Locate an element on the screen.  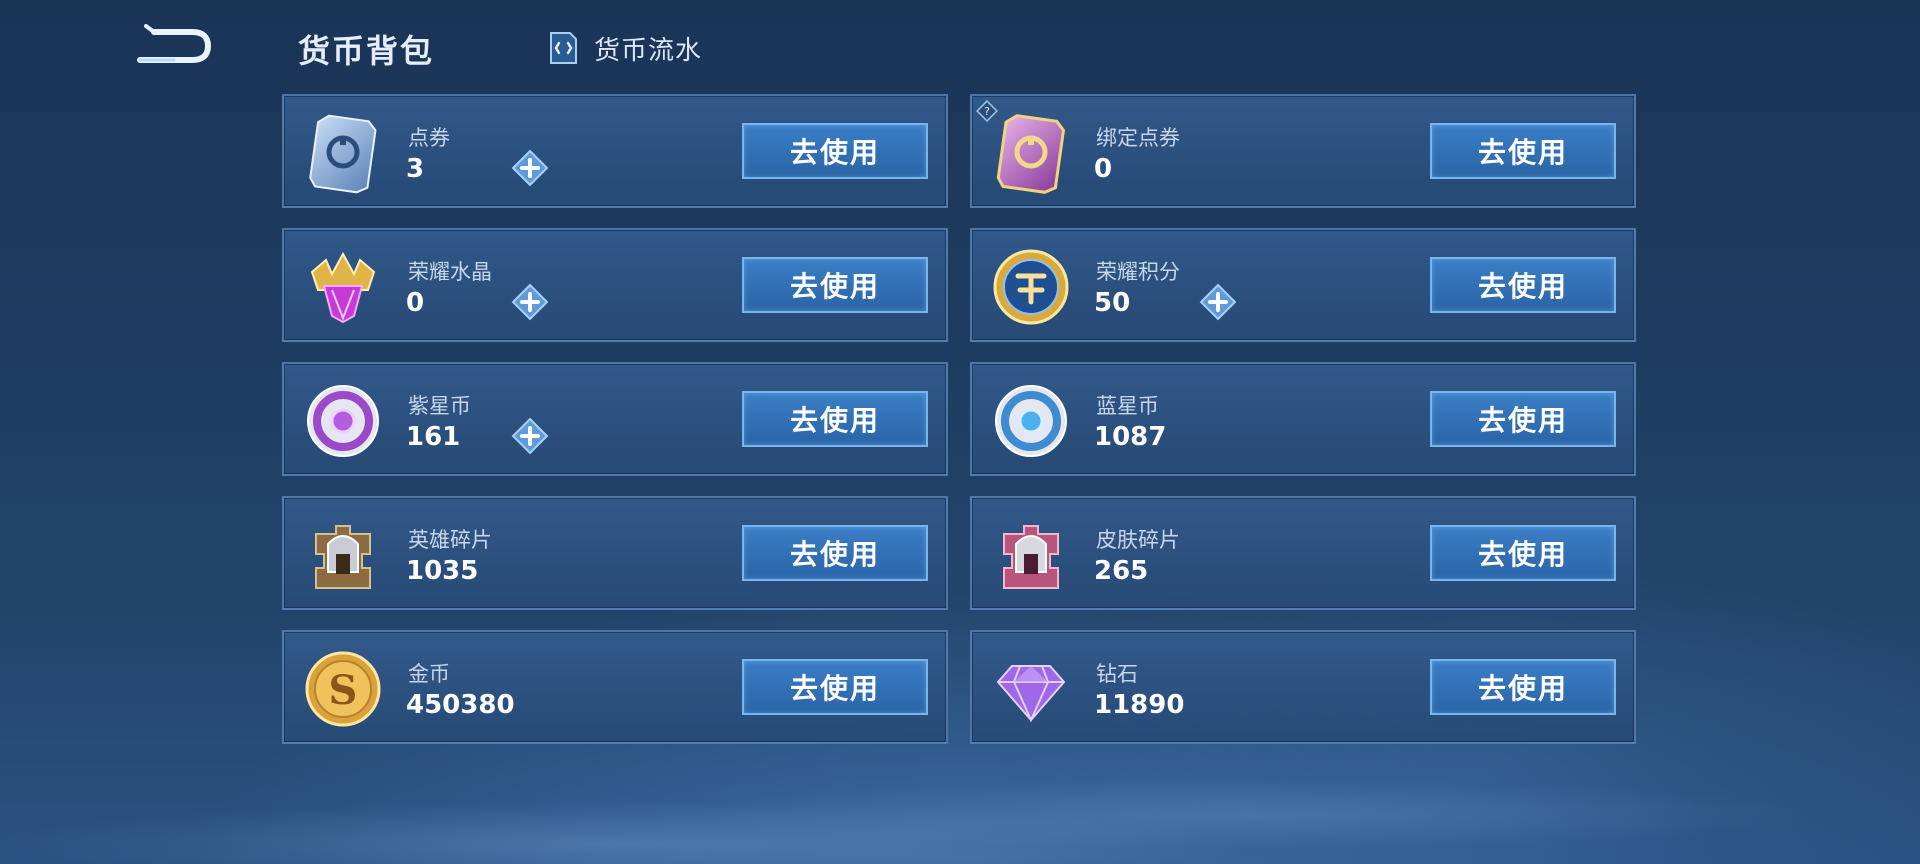
currency-card-glory-points: 荣耀积分 50 去使用 is located at coordinates (1303, 285).